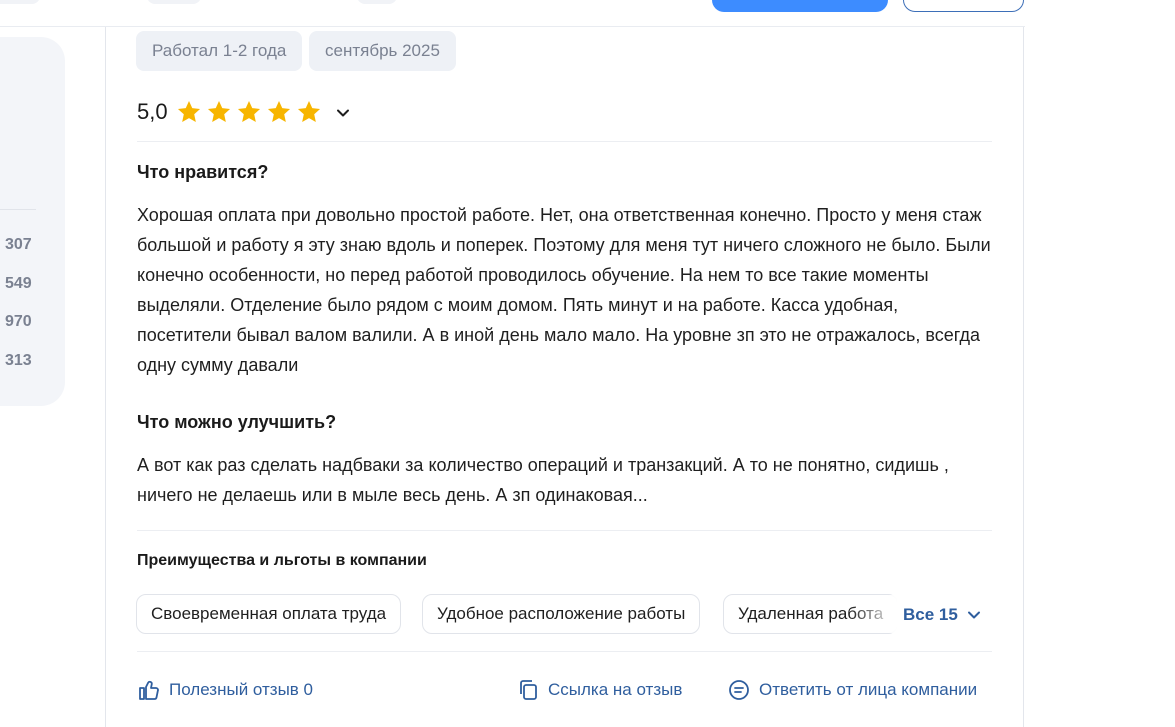  I want to click on reply-button: Ответить от лица компании, so click(852, 690).